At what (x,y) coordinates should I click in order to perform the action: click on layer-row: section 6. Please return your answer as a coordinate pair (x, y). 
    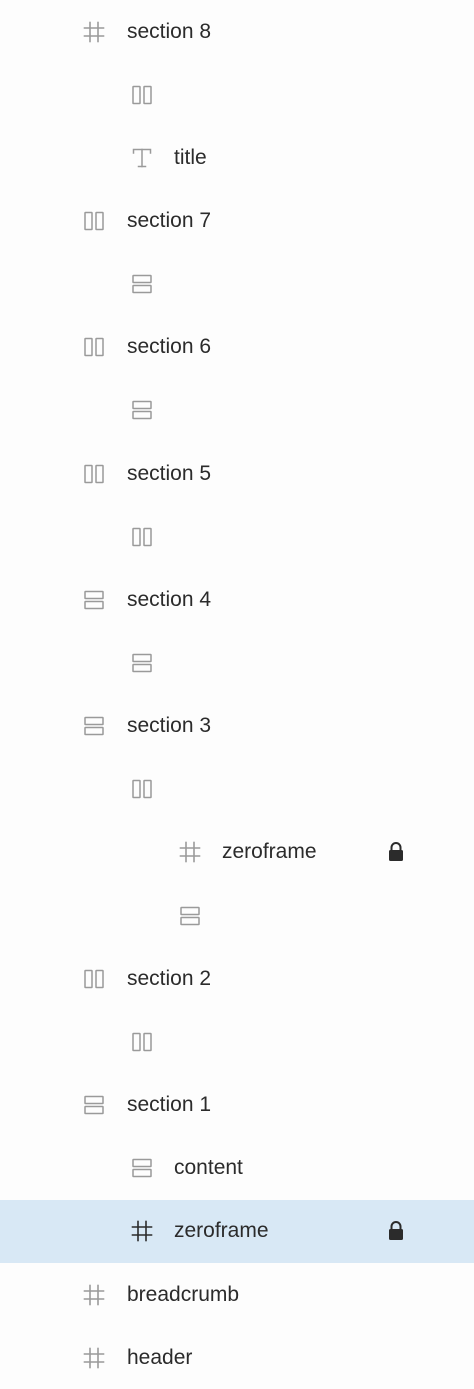
    Looking at the image, I should click on (237, 347).